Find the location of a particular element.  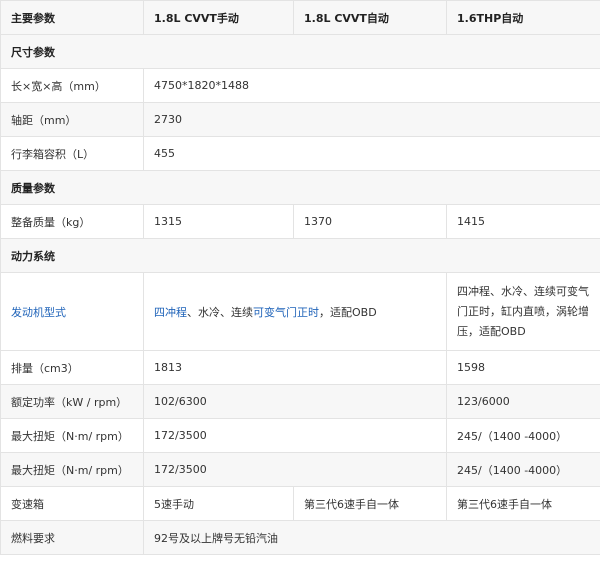

table-row: 排量（cm3） 1813 1598 is located at coordinates (300, 367).